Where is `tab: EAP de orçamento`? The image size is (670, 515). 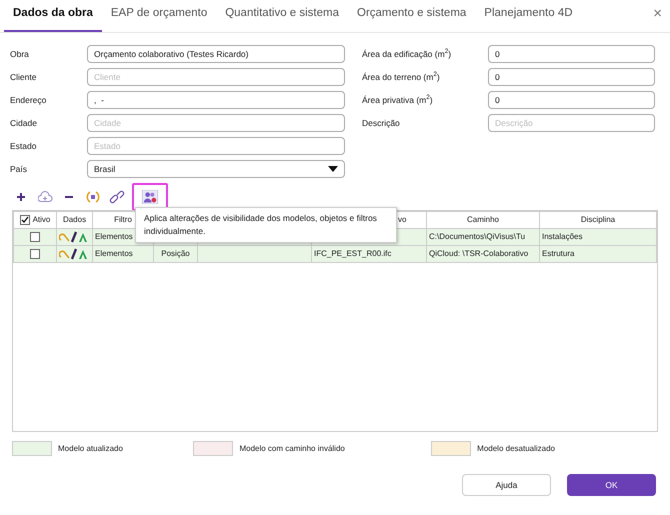
tab: EAP de orçamento is located at coordinates (159, 18).